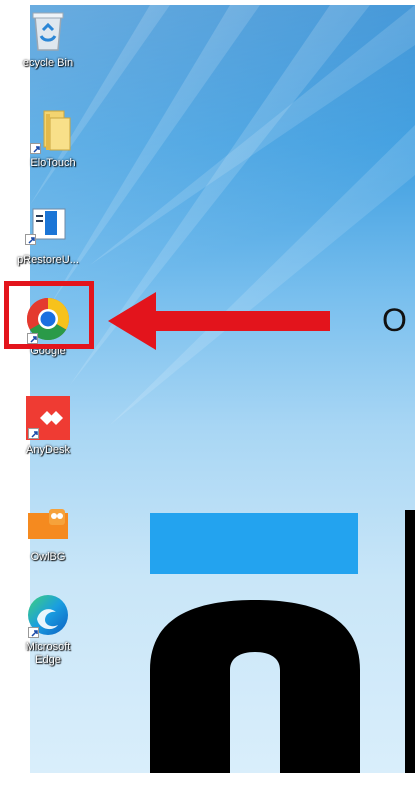 The image size is (415, 798). I want to click on owlbg-label: OwlBG, so click(48, 557).